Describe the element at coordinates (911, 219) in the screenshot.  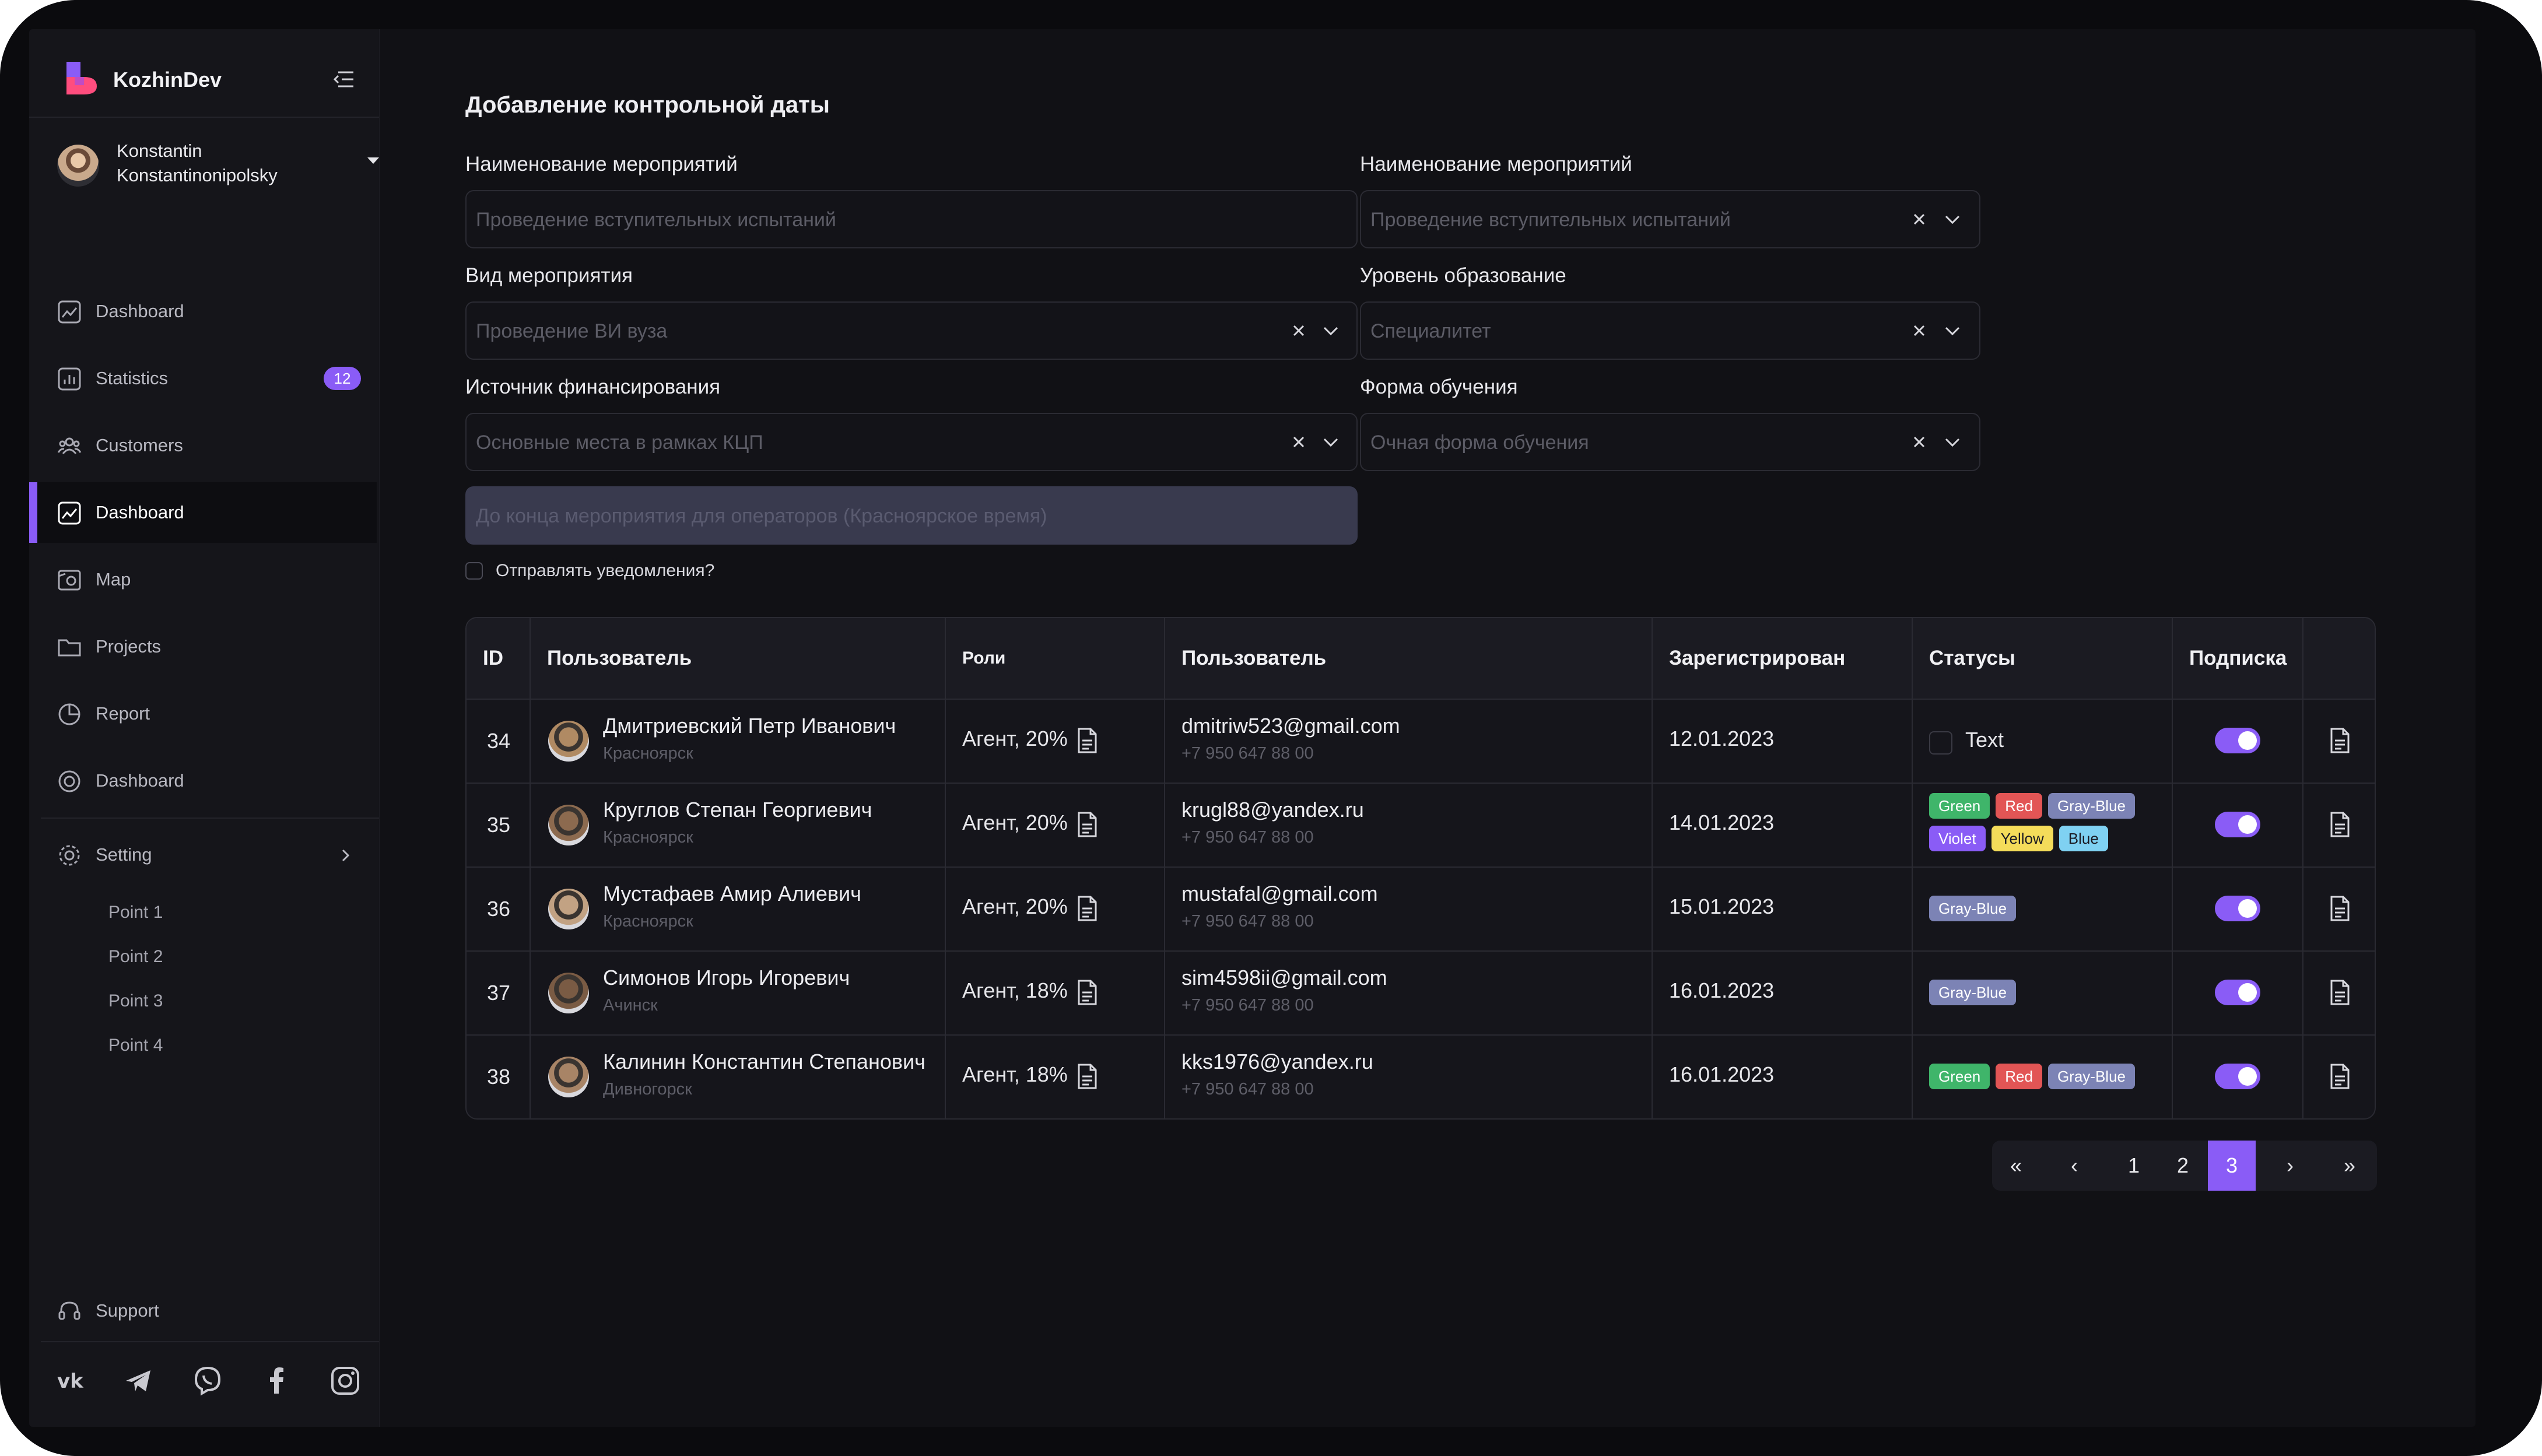
I see `event-name-input: Проведение вступительных испытаний` at that location.